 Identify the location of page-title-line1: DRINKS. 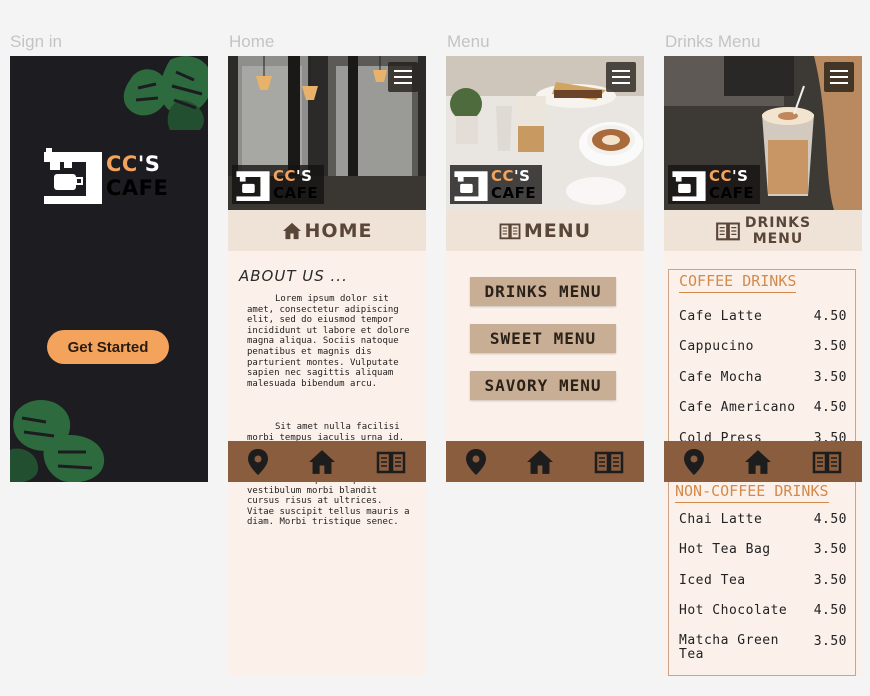
(778, 222).